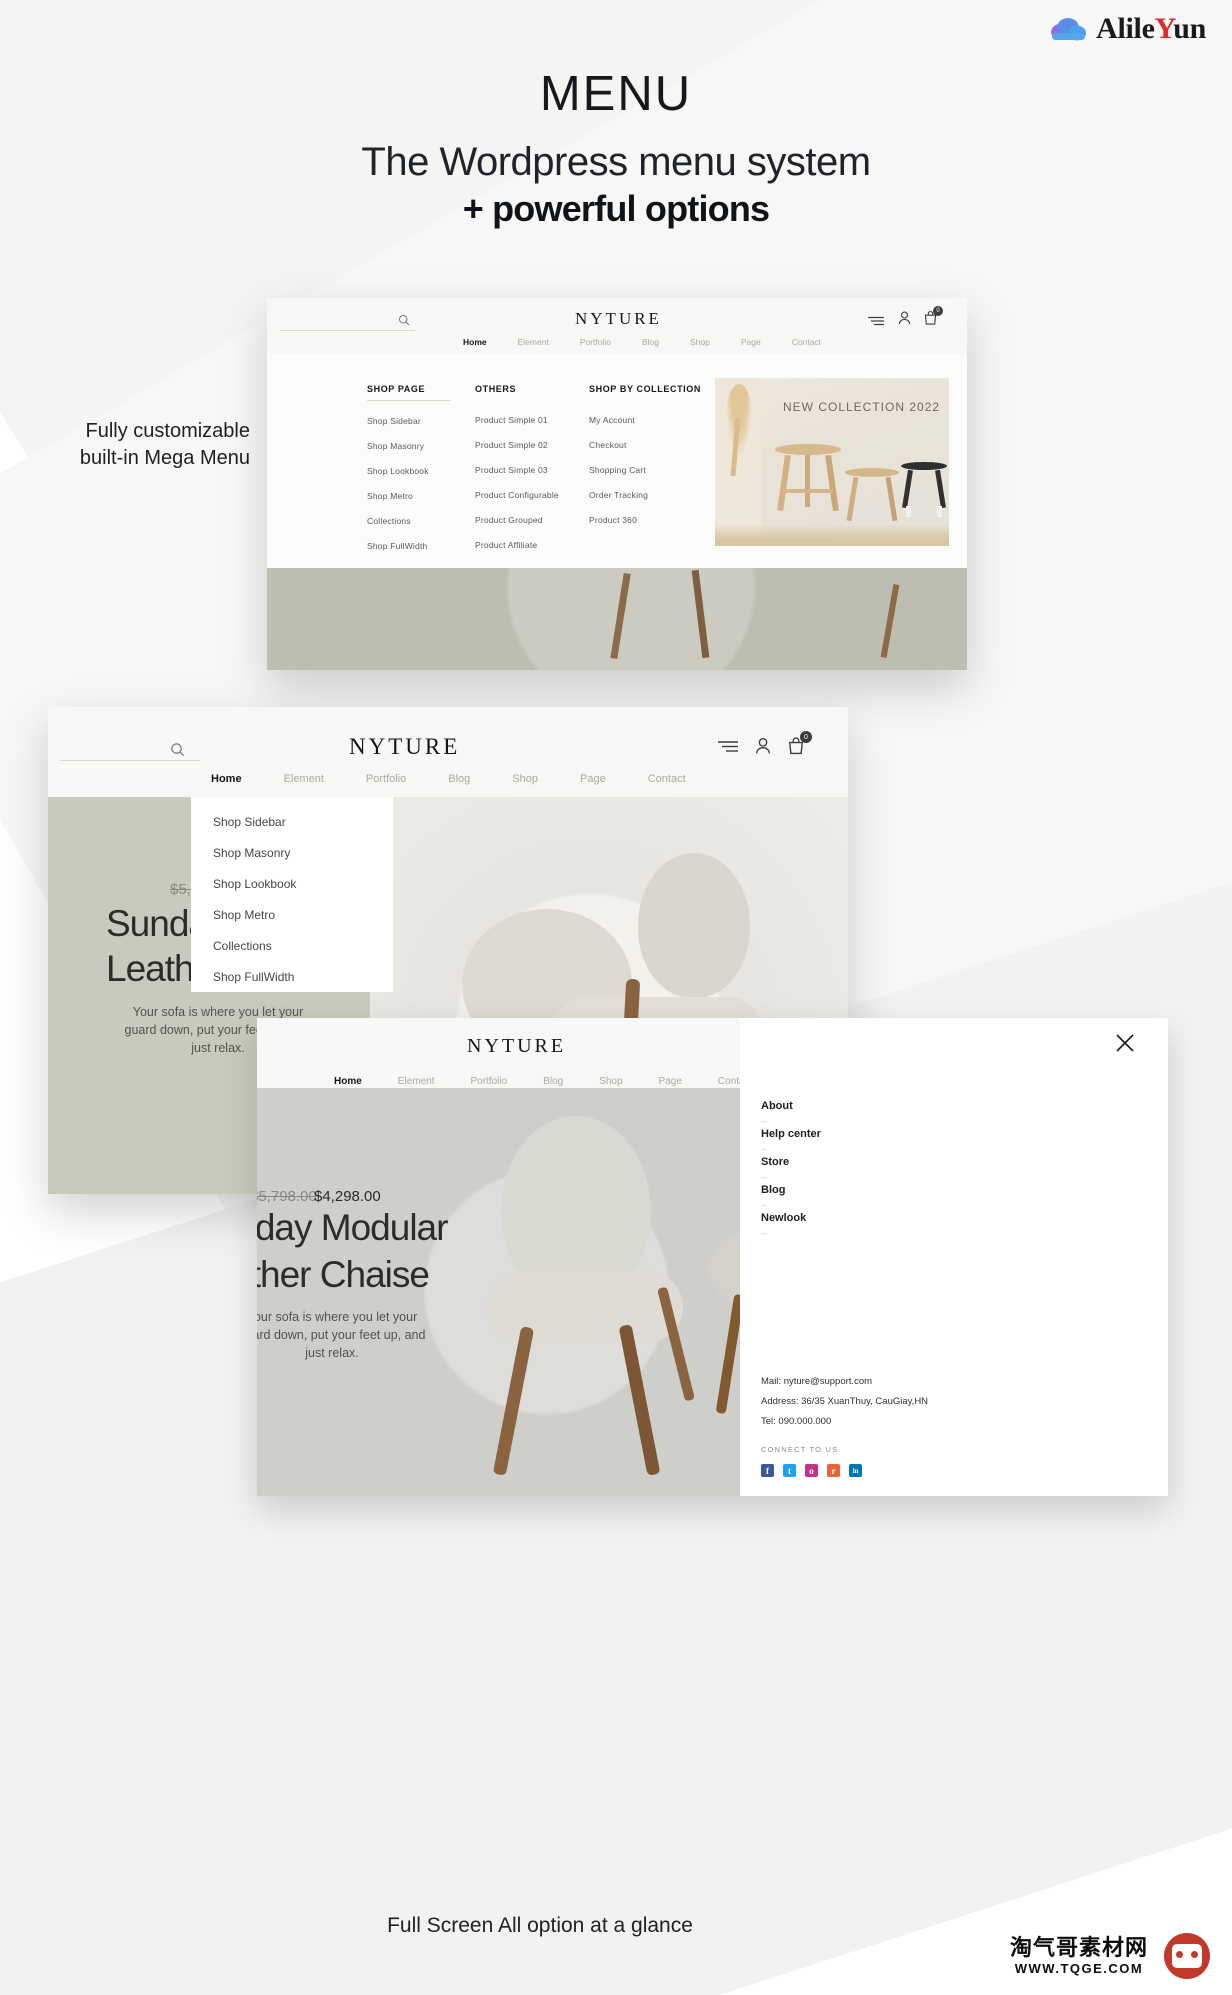  I want to click on hero-title-line2-3: Leather Chaise, so click(343, 1274).